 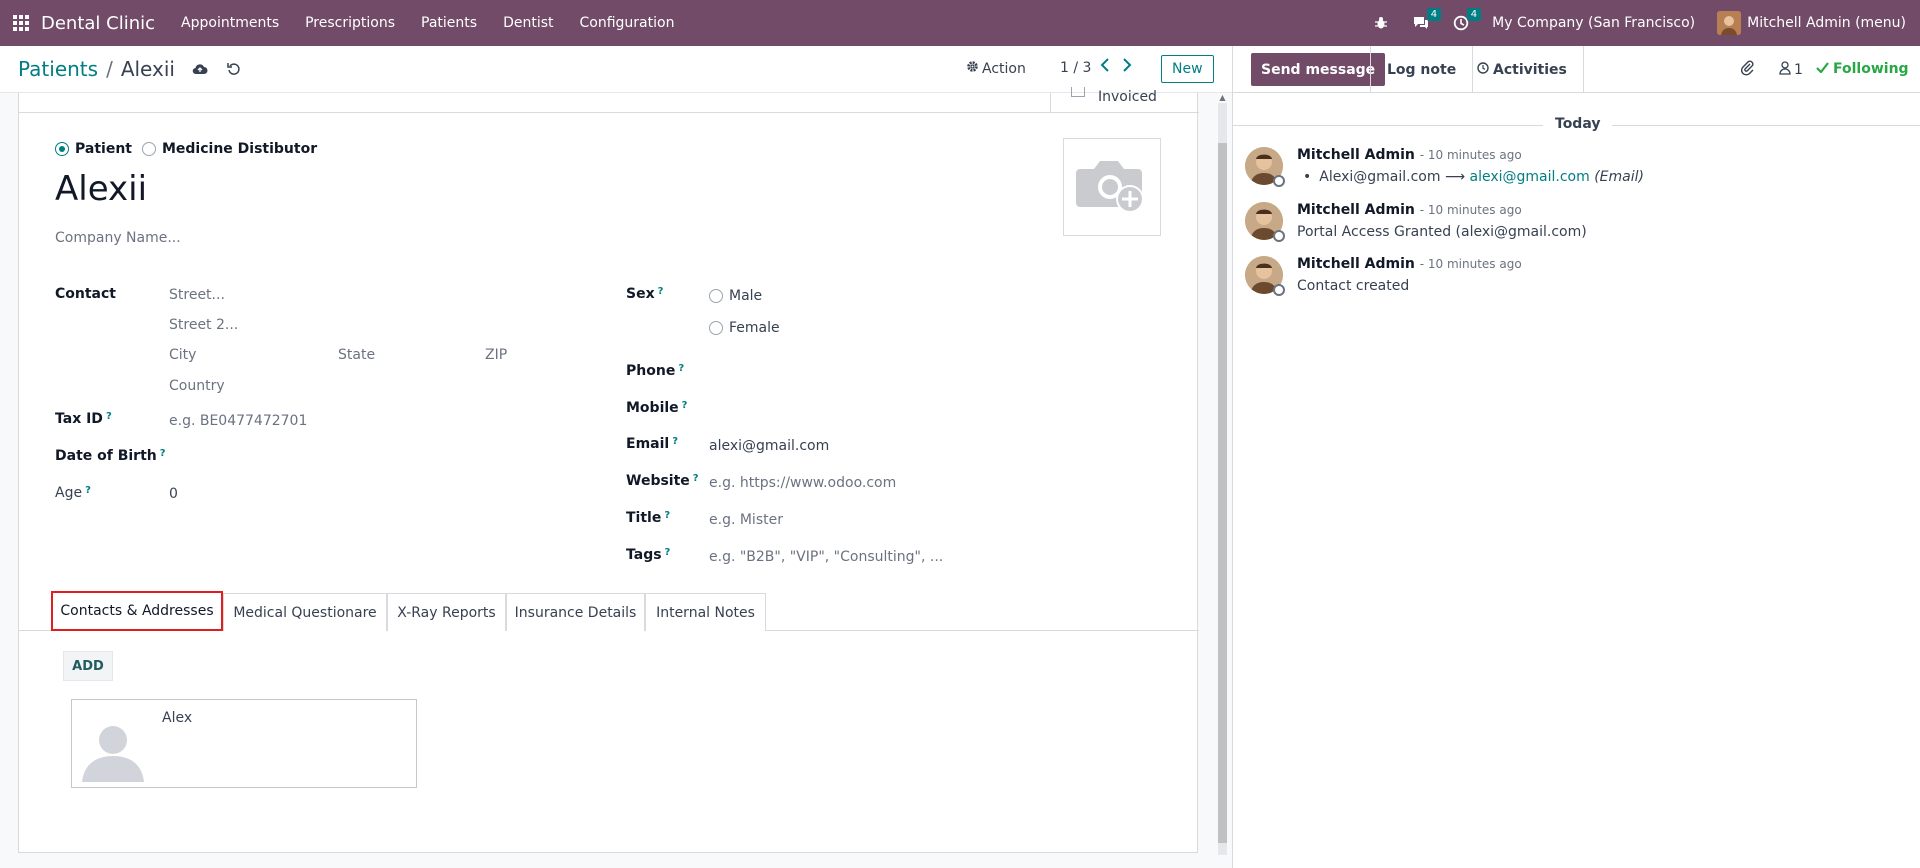 I want to click on clock-icon, so click(x=1483, y=69).